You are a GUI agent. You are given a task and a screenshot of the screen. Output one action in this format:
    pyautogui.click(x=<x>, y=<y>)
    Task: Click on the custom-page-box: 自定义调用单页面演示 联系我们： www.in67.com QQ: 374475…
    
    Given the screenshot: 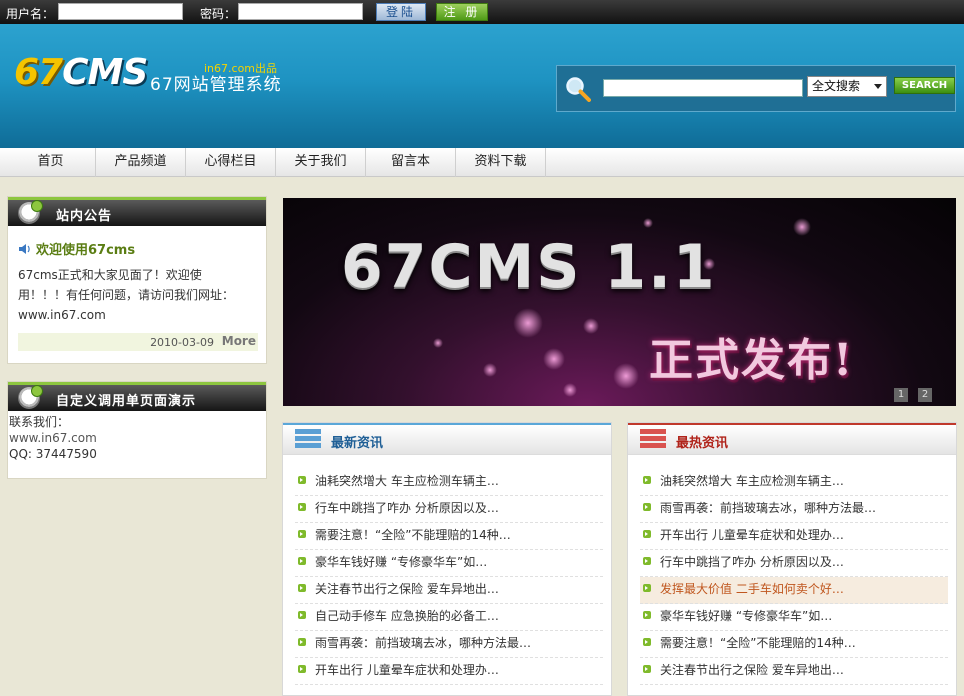 What is the action you would take?
    pyautogui.click(x=137, y=430)
    